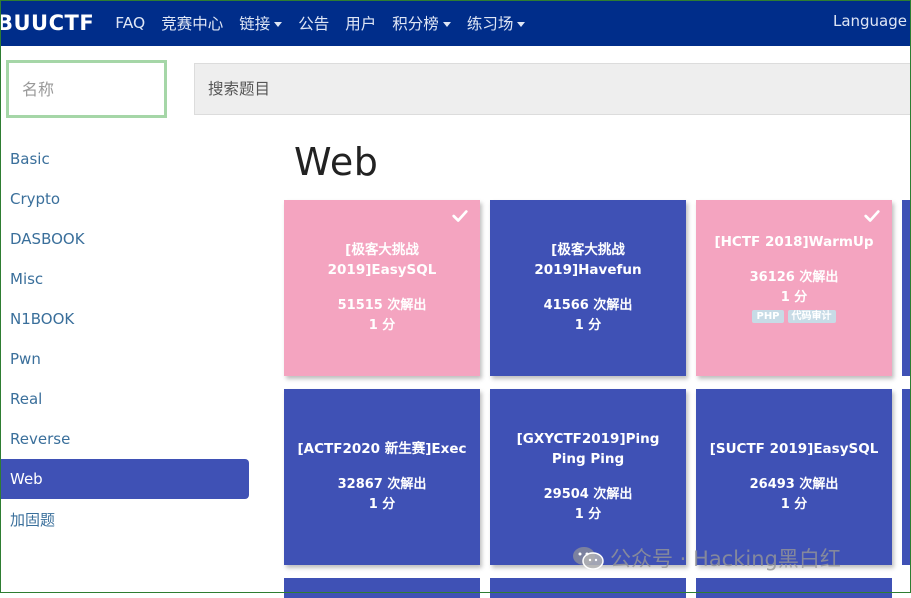  I want to click on name-filter-input, so click(86, 89).